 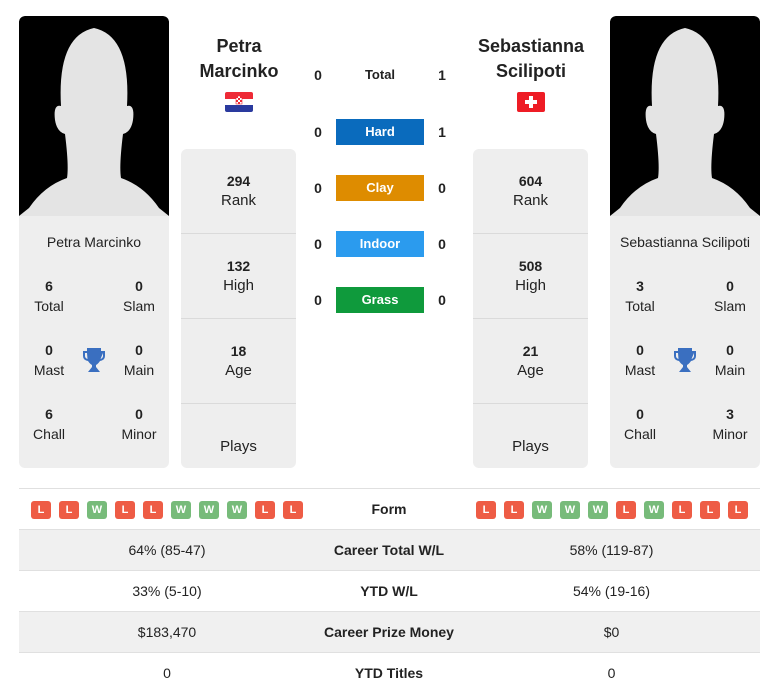 I want to click on player2-titles-main: 0 Main, so click(x=730, y=360).